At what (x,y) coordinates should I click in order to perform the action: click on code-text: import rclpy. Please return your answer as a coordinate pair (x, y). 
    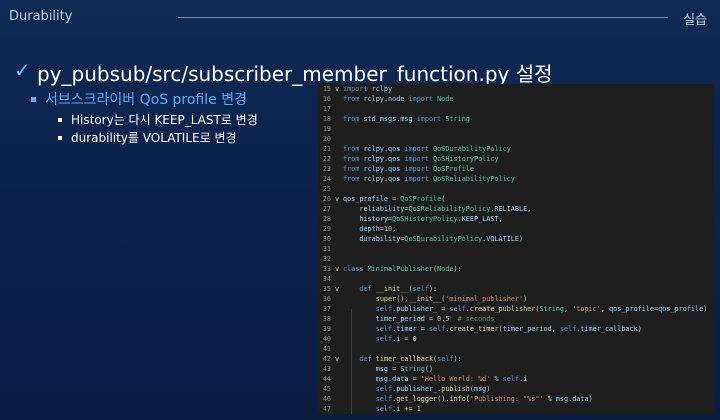
    Looking at the image, I should click on (368, 89).